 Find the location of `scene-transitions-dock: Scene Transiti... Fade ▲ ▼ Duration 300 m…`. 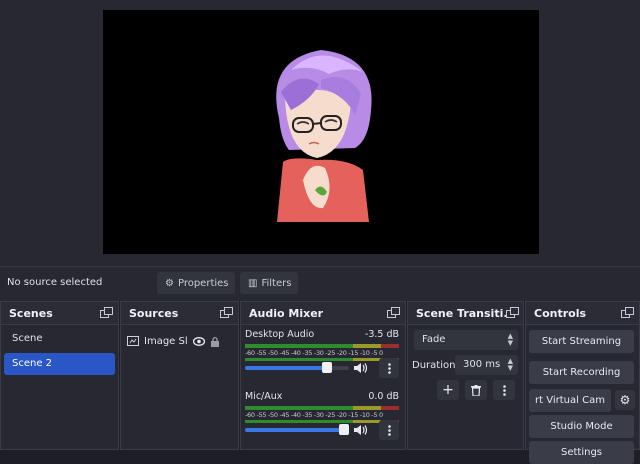

scene-transitions-dock: Scene Transiti... Fade ▲ ▼ Duration 300 m… is located at coordinates (465, 375).